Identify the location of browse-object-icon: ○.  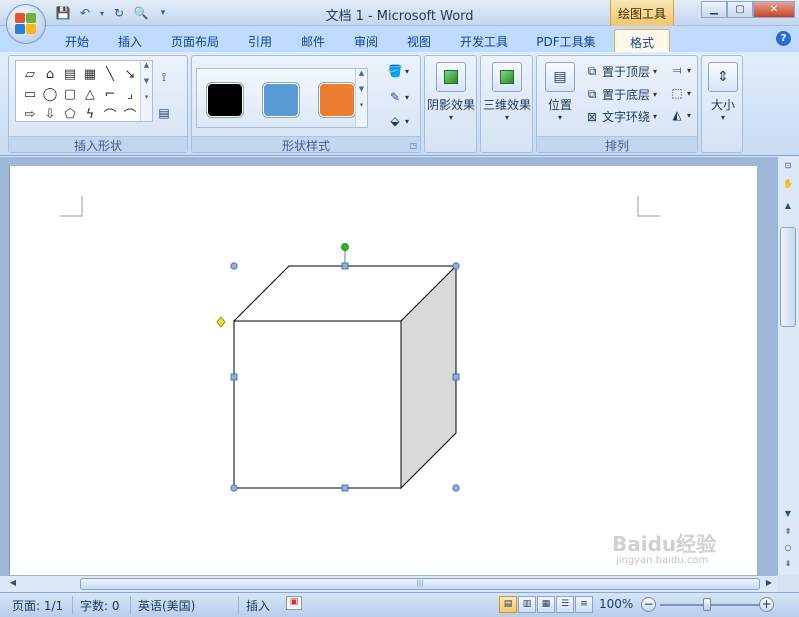
(788, 550).